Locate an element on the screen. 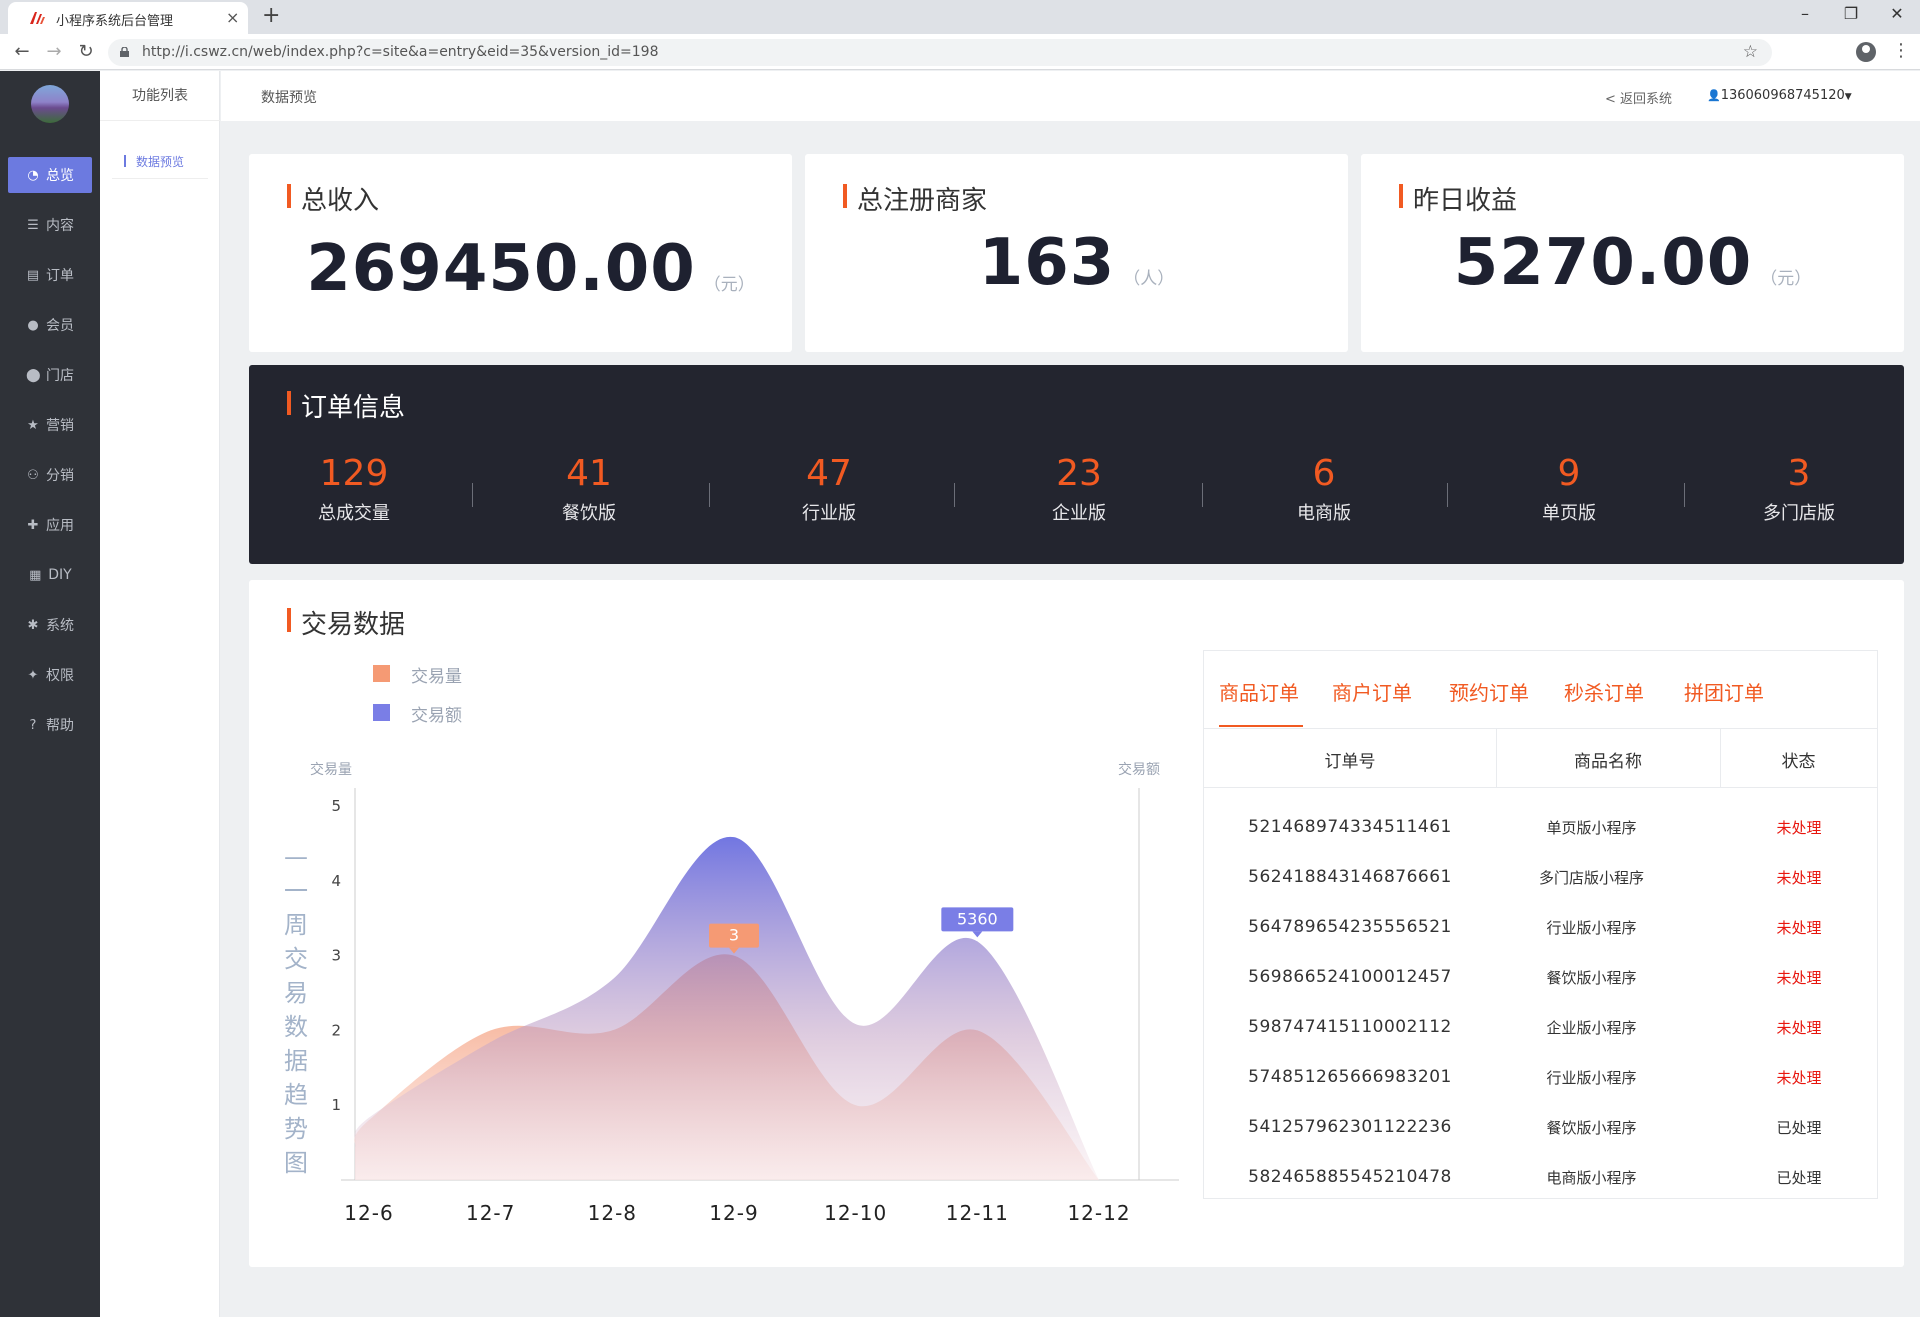 The width and height of the screenshot is (1920, 1317). sidebar-item-6: ⚇ 分销 is located at coordinates (50, 475).